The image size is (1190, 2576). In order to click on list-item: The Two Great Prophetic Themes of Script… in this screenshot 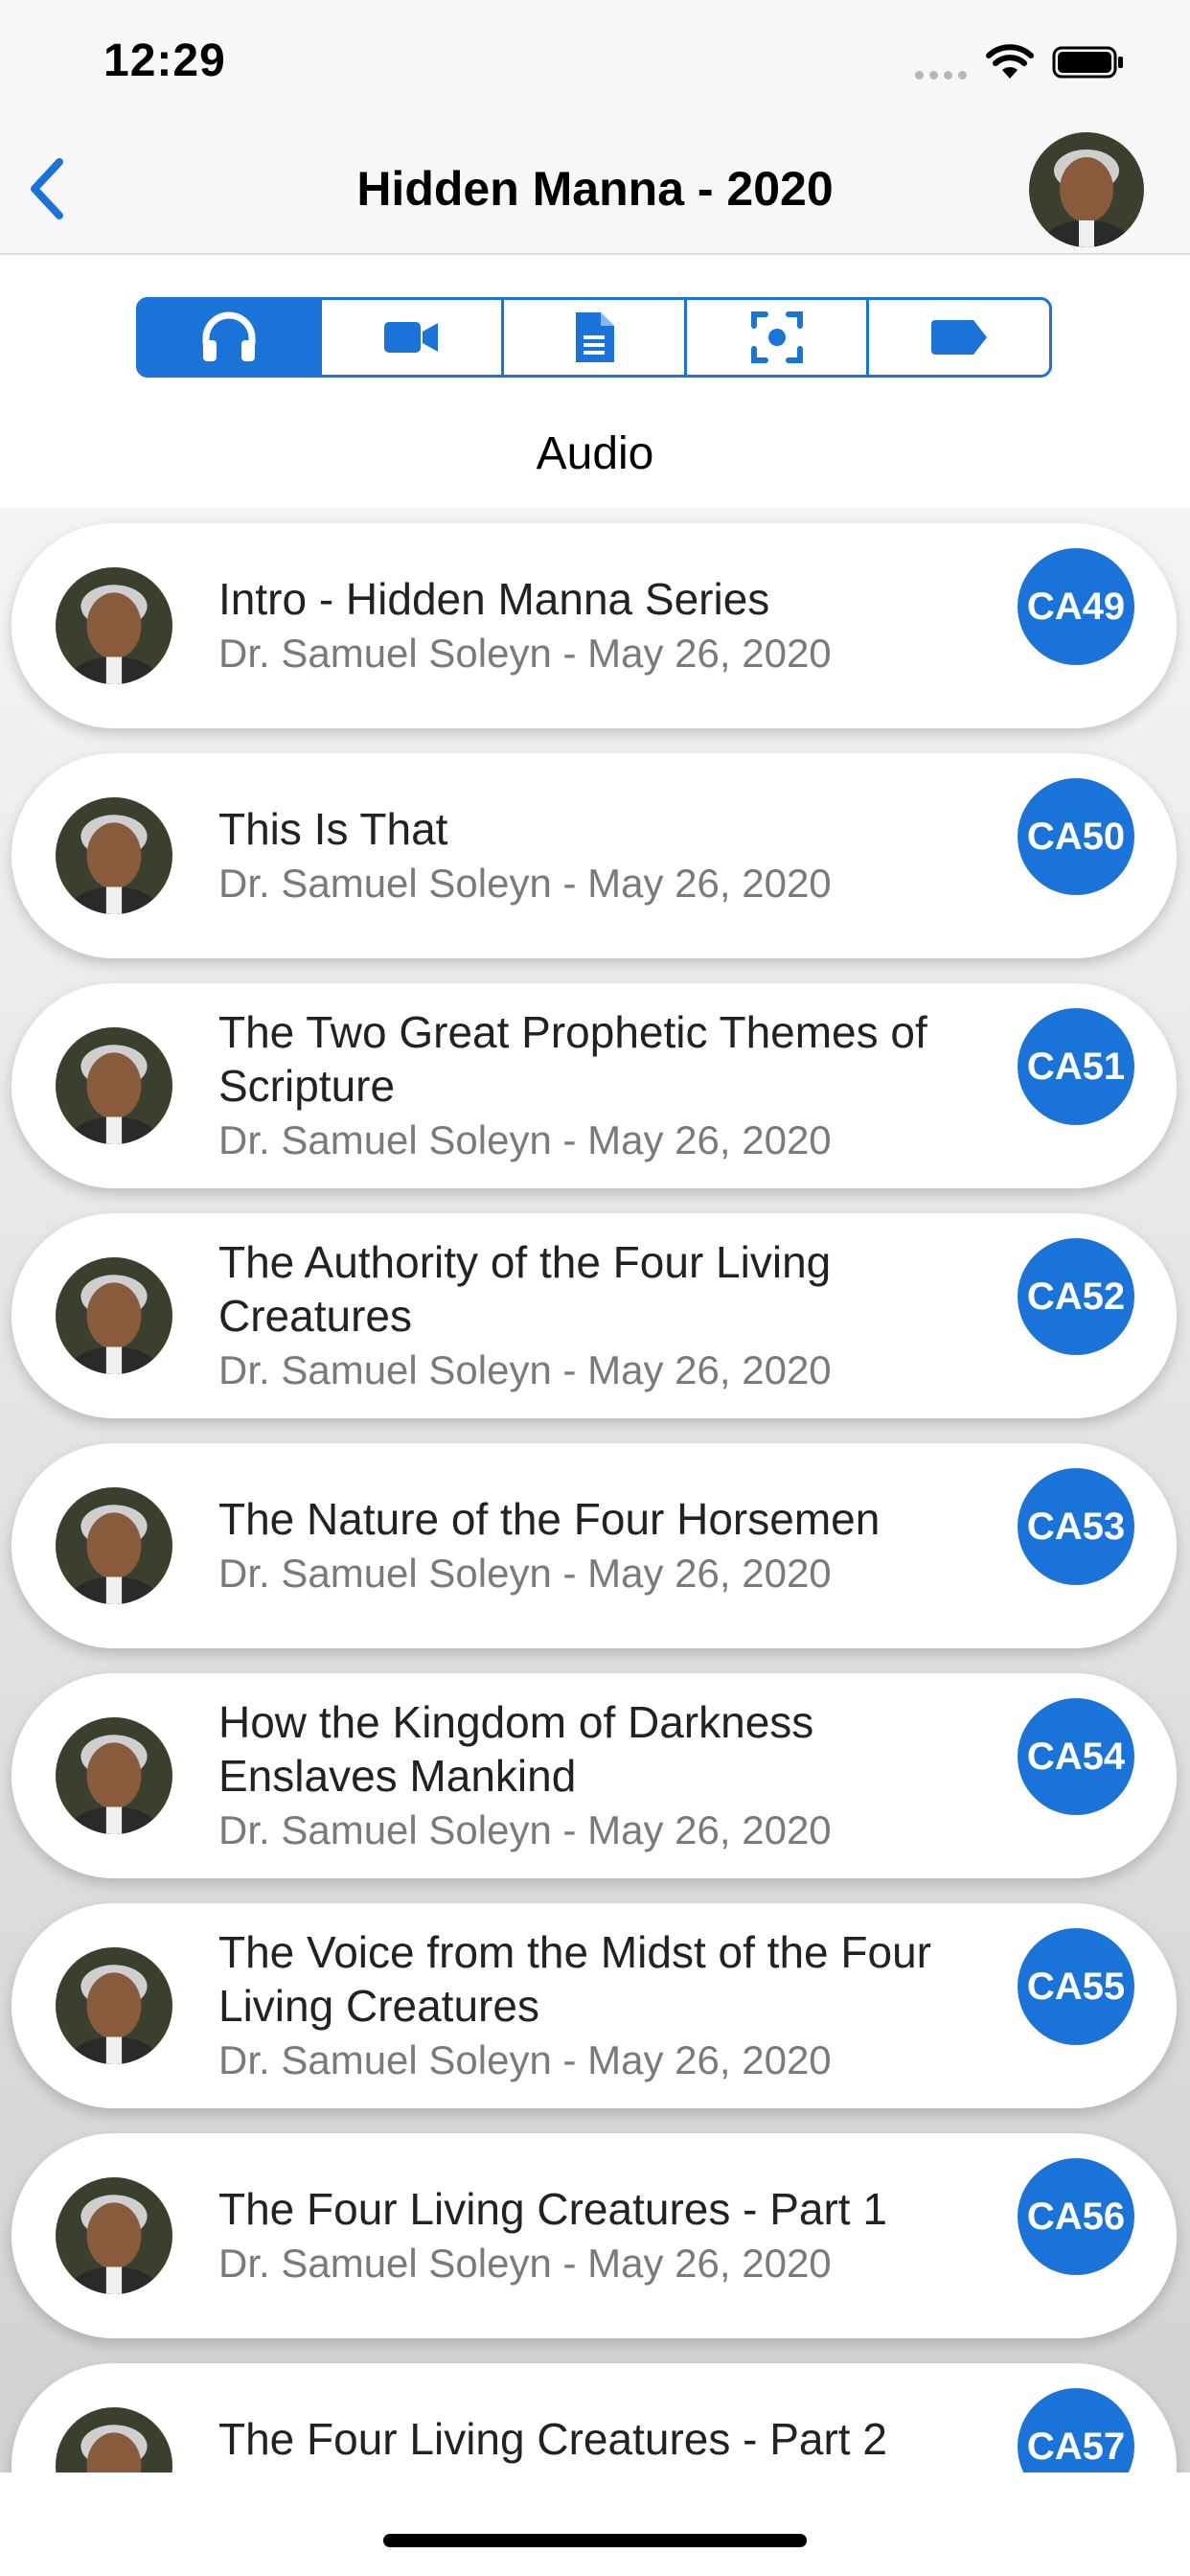, I will do `click(594, 1085)`.